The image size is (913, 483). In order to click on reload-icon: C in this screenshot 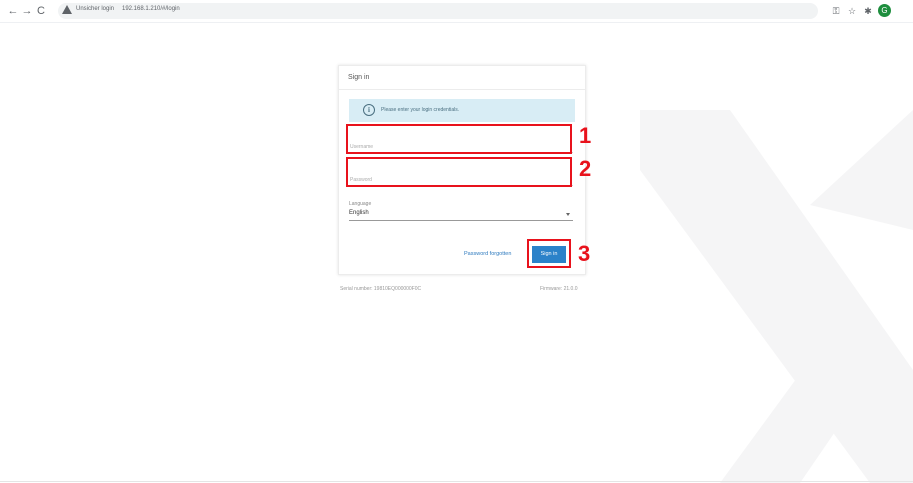, I will do `click(41, 11)`.